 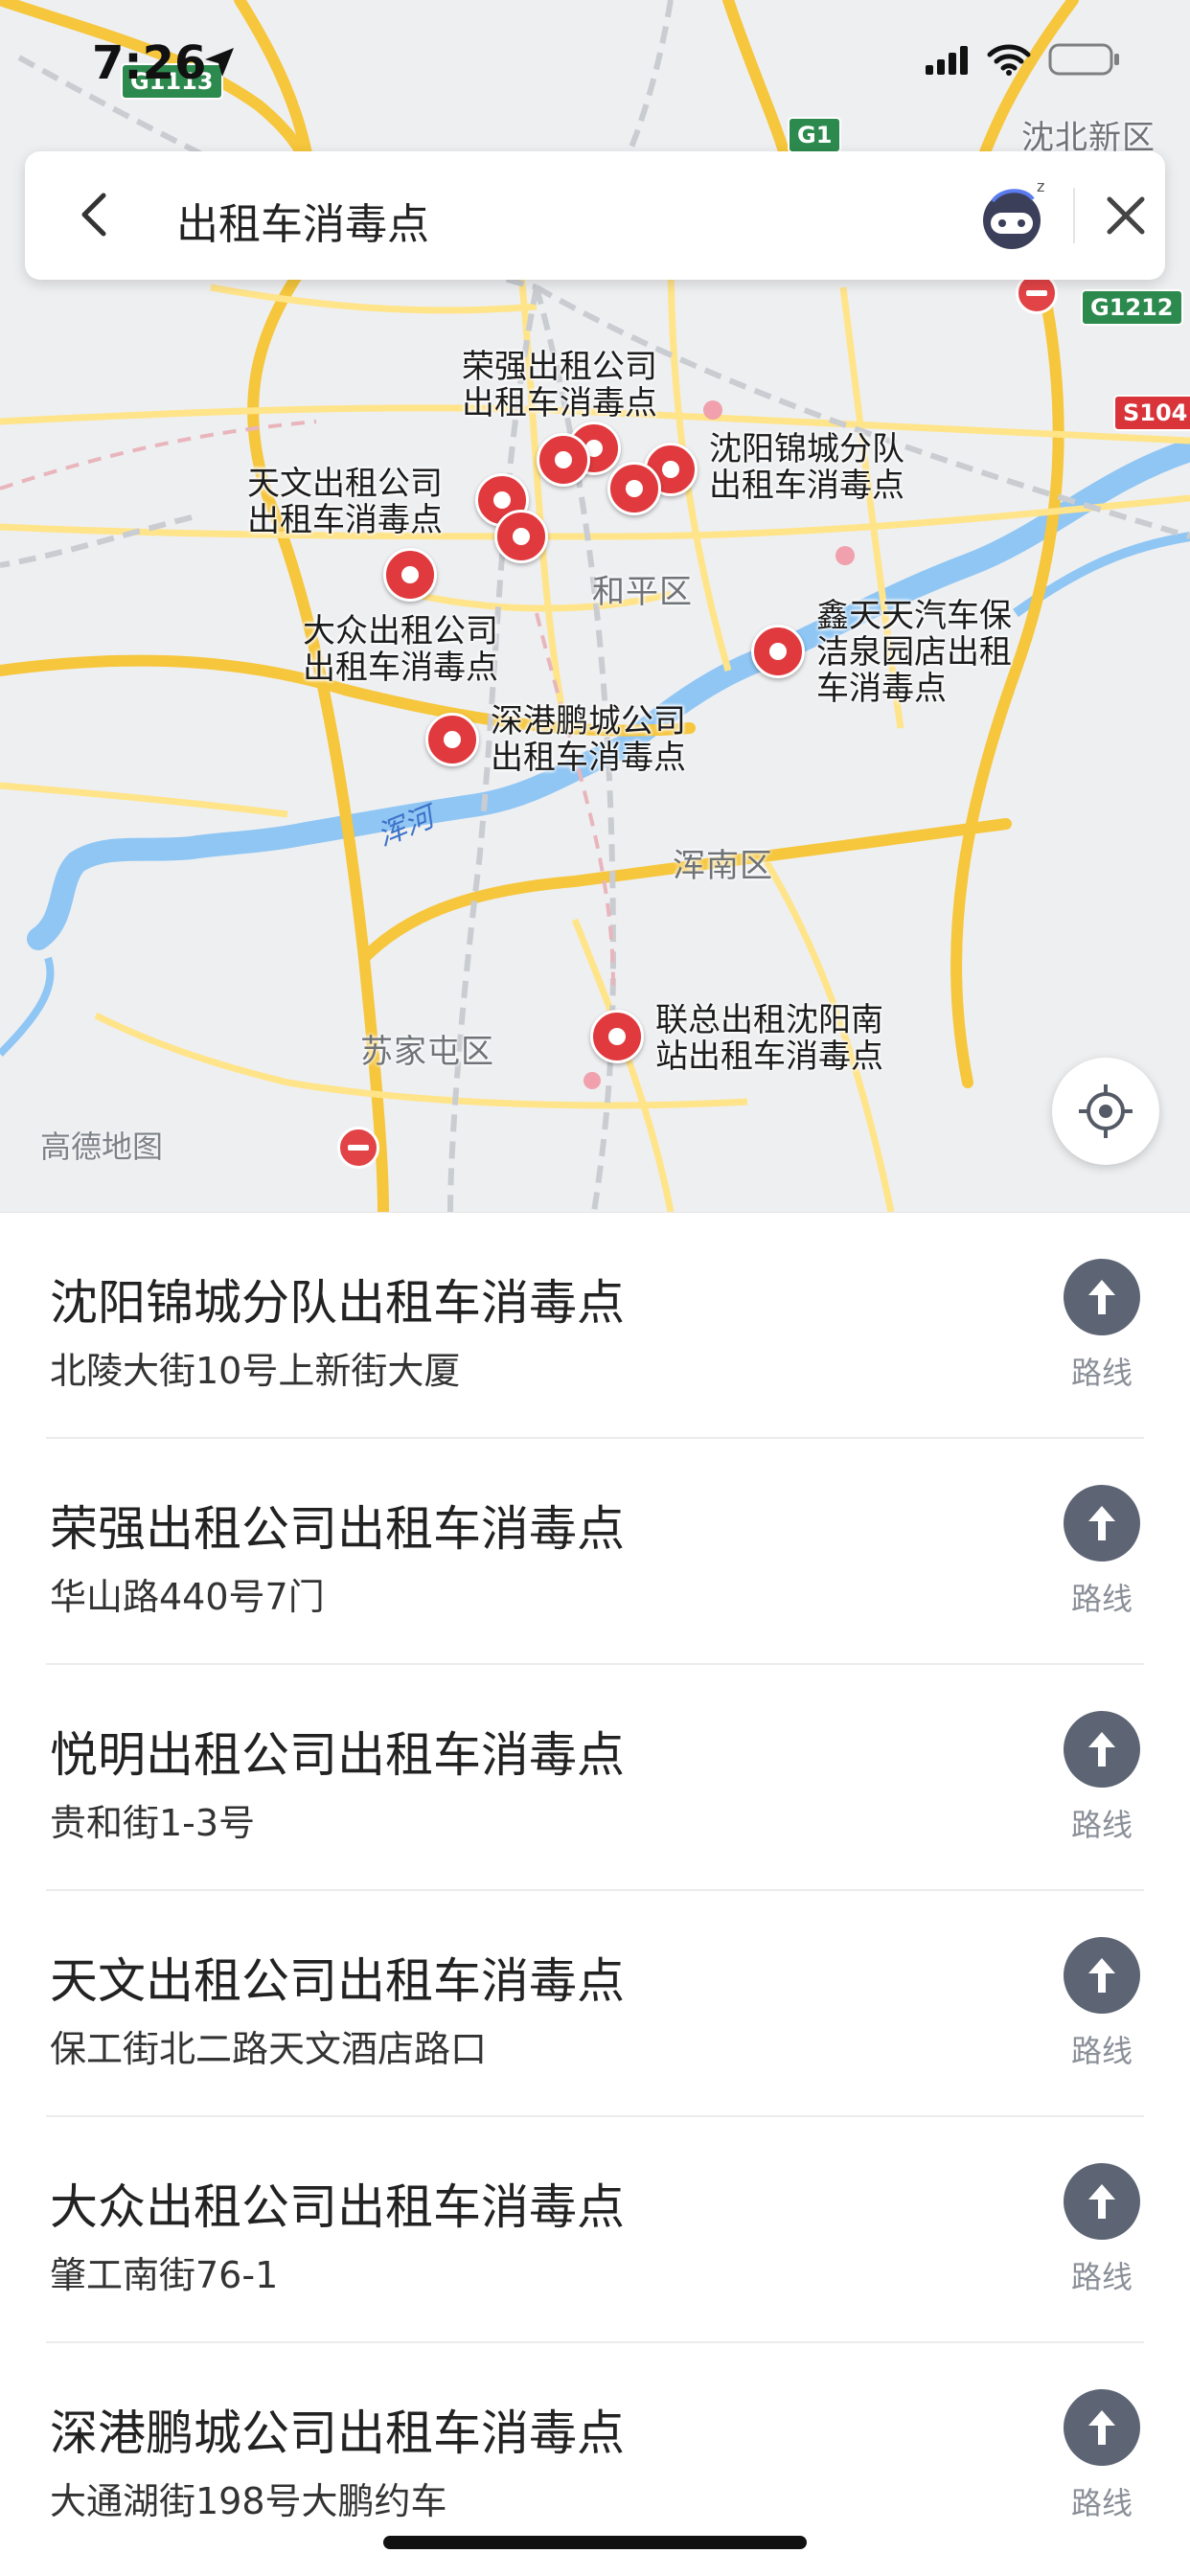 I want to click on poi-label-shenggangpengcheng: 深港鹏城公司 出租车消毒点, so click(x=589, y=739).